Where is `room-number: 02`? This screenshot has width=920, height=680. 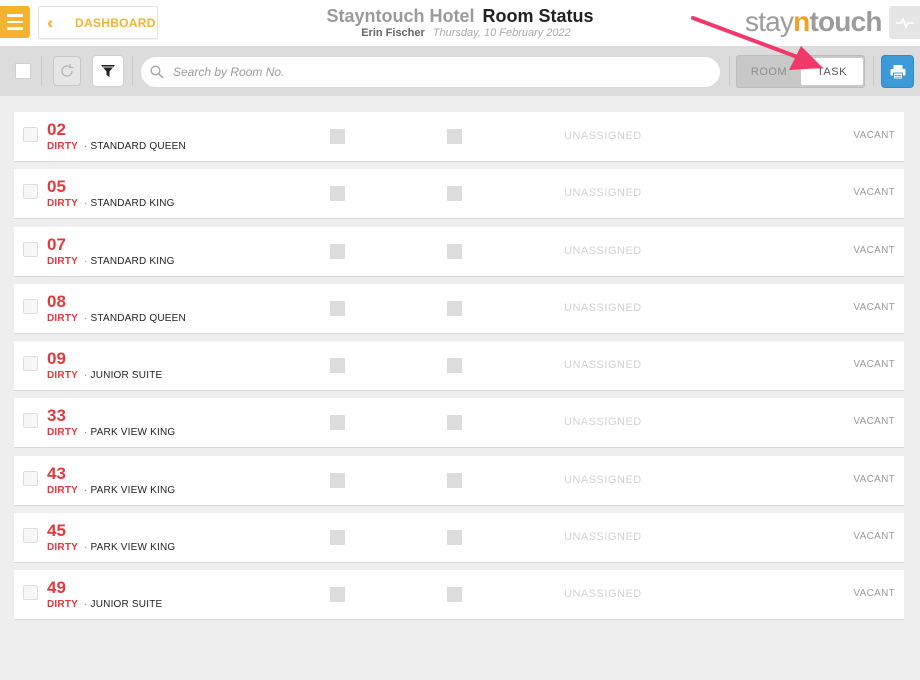
room-number: 02 is located at coordinates (56, 129).